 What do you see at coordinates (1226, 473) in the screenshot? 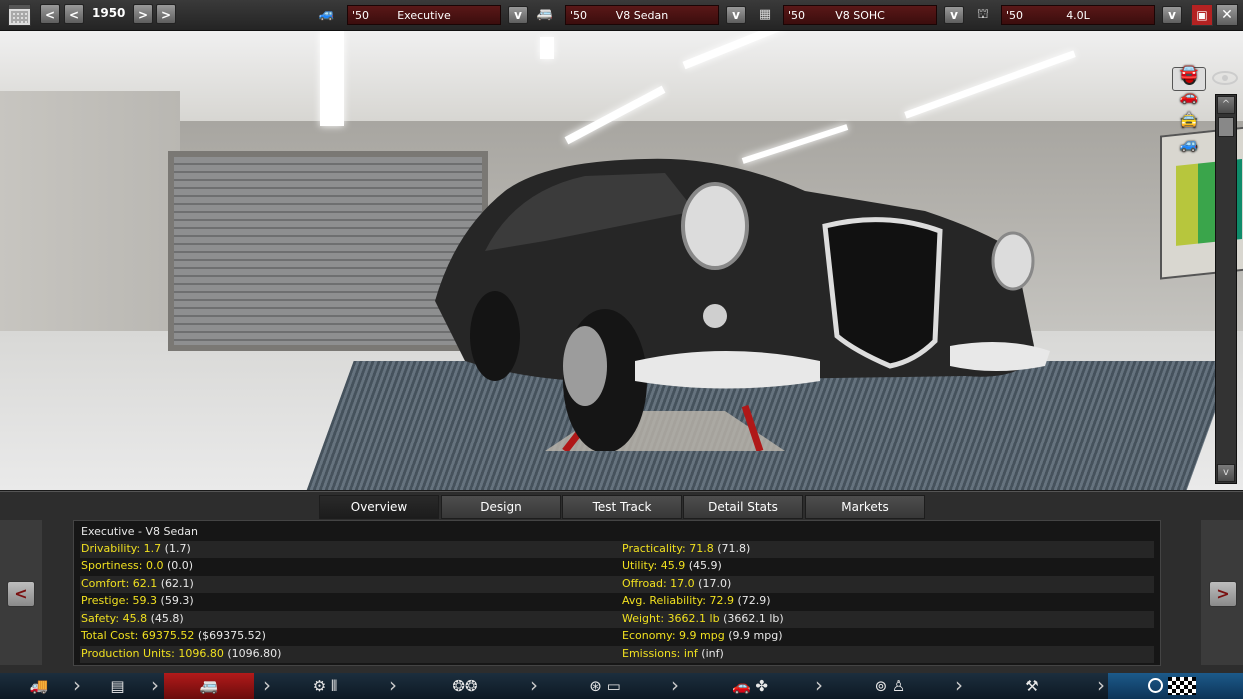
I see `scroll-down-icon: v` at bounding box center [1226, 473].